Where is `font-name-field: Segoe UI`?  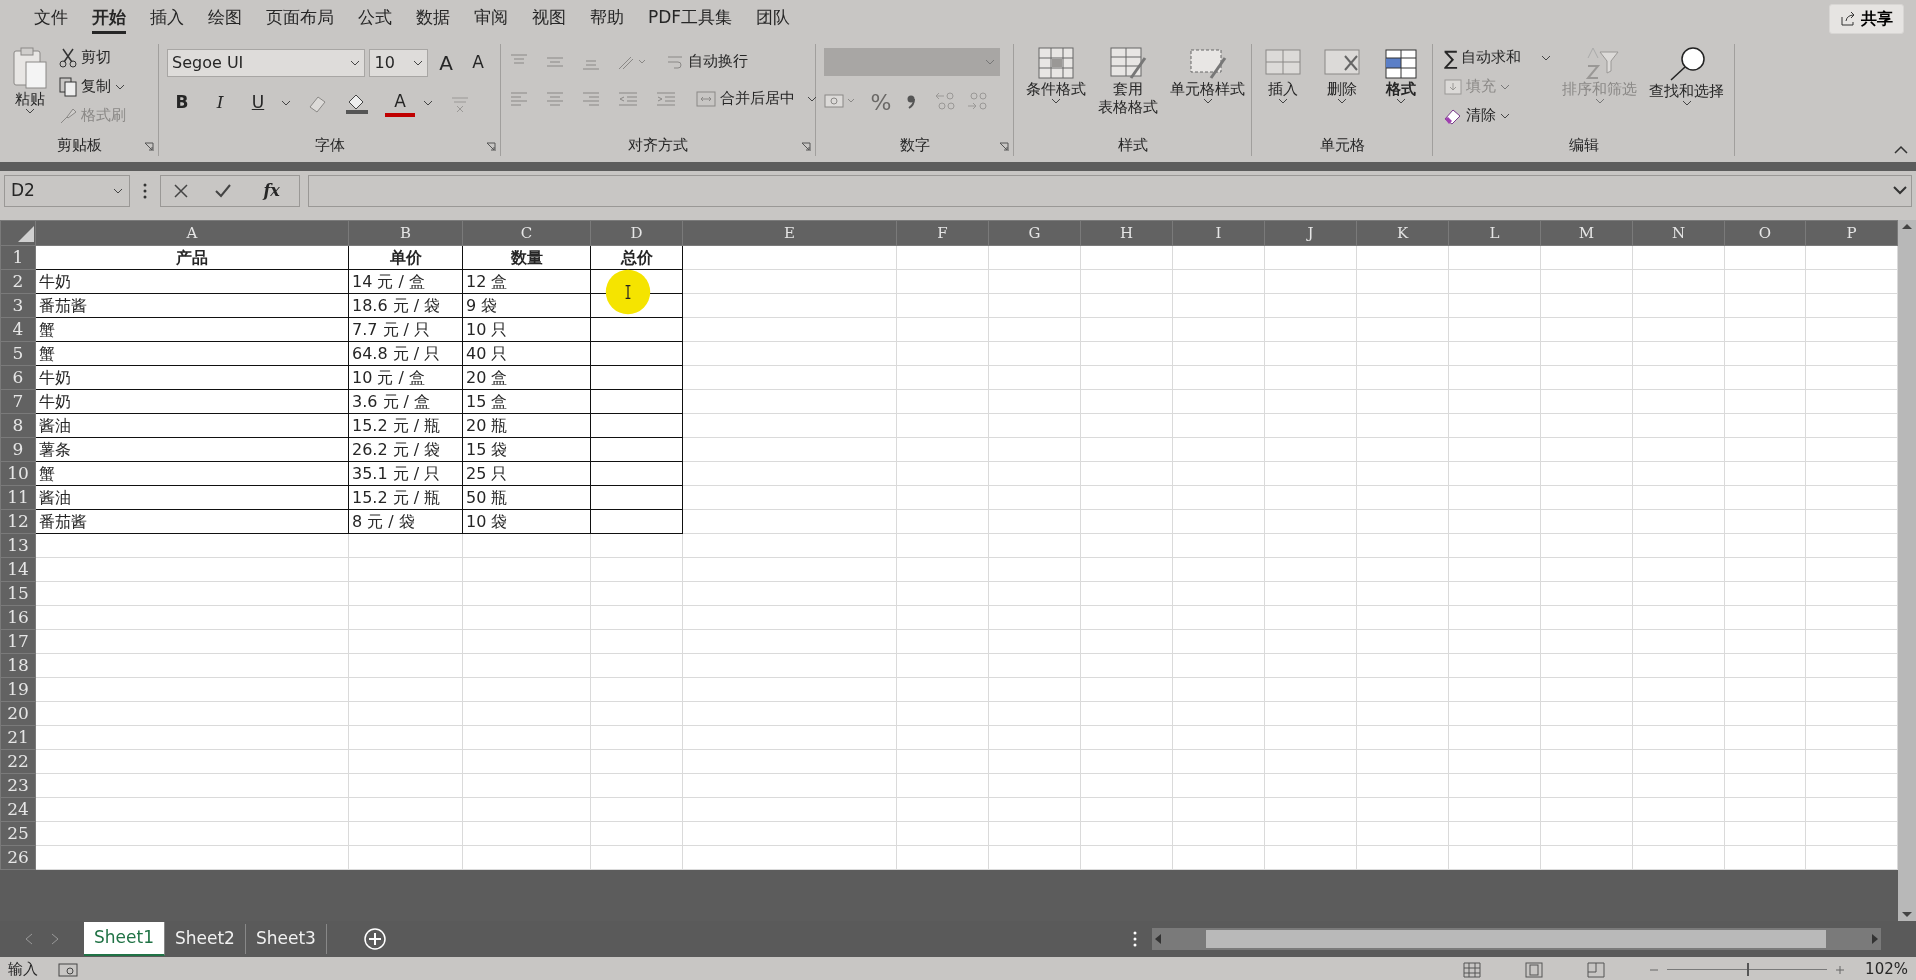 font-name-field: Segoe UI is located at coordinates (266, 63).